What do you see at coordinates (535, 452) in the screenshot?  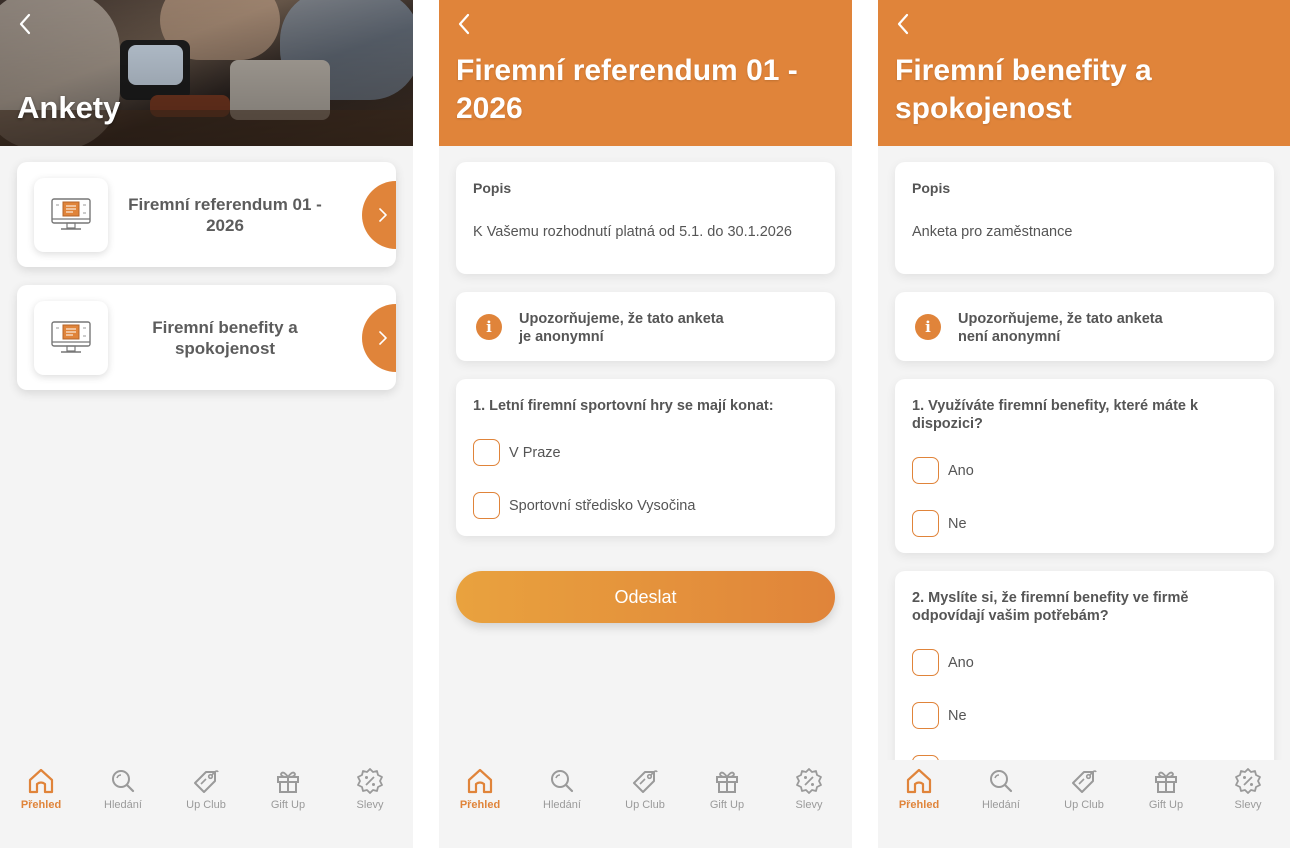 I see `option-label: V Praze` at bounding box center [535, 452].